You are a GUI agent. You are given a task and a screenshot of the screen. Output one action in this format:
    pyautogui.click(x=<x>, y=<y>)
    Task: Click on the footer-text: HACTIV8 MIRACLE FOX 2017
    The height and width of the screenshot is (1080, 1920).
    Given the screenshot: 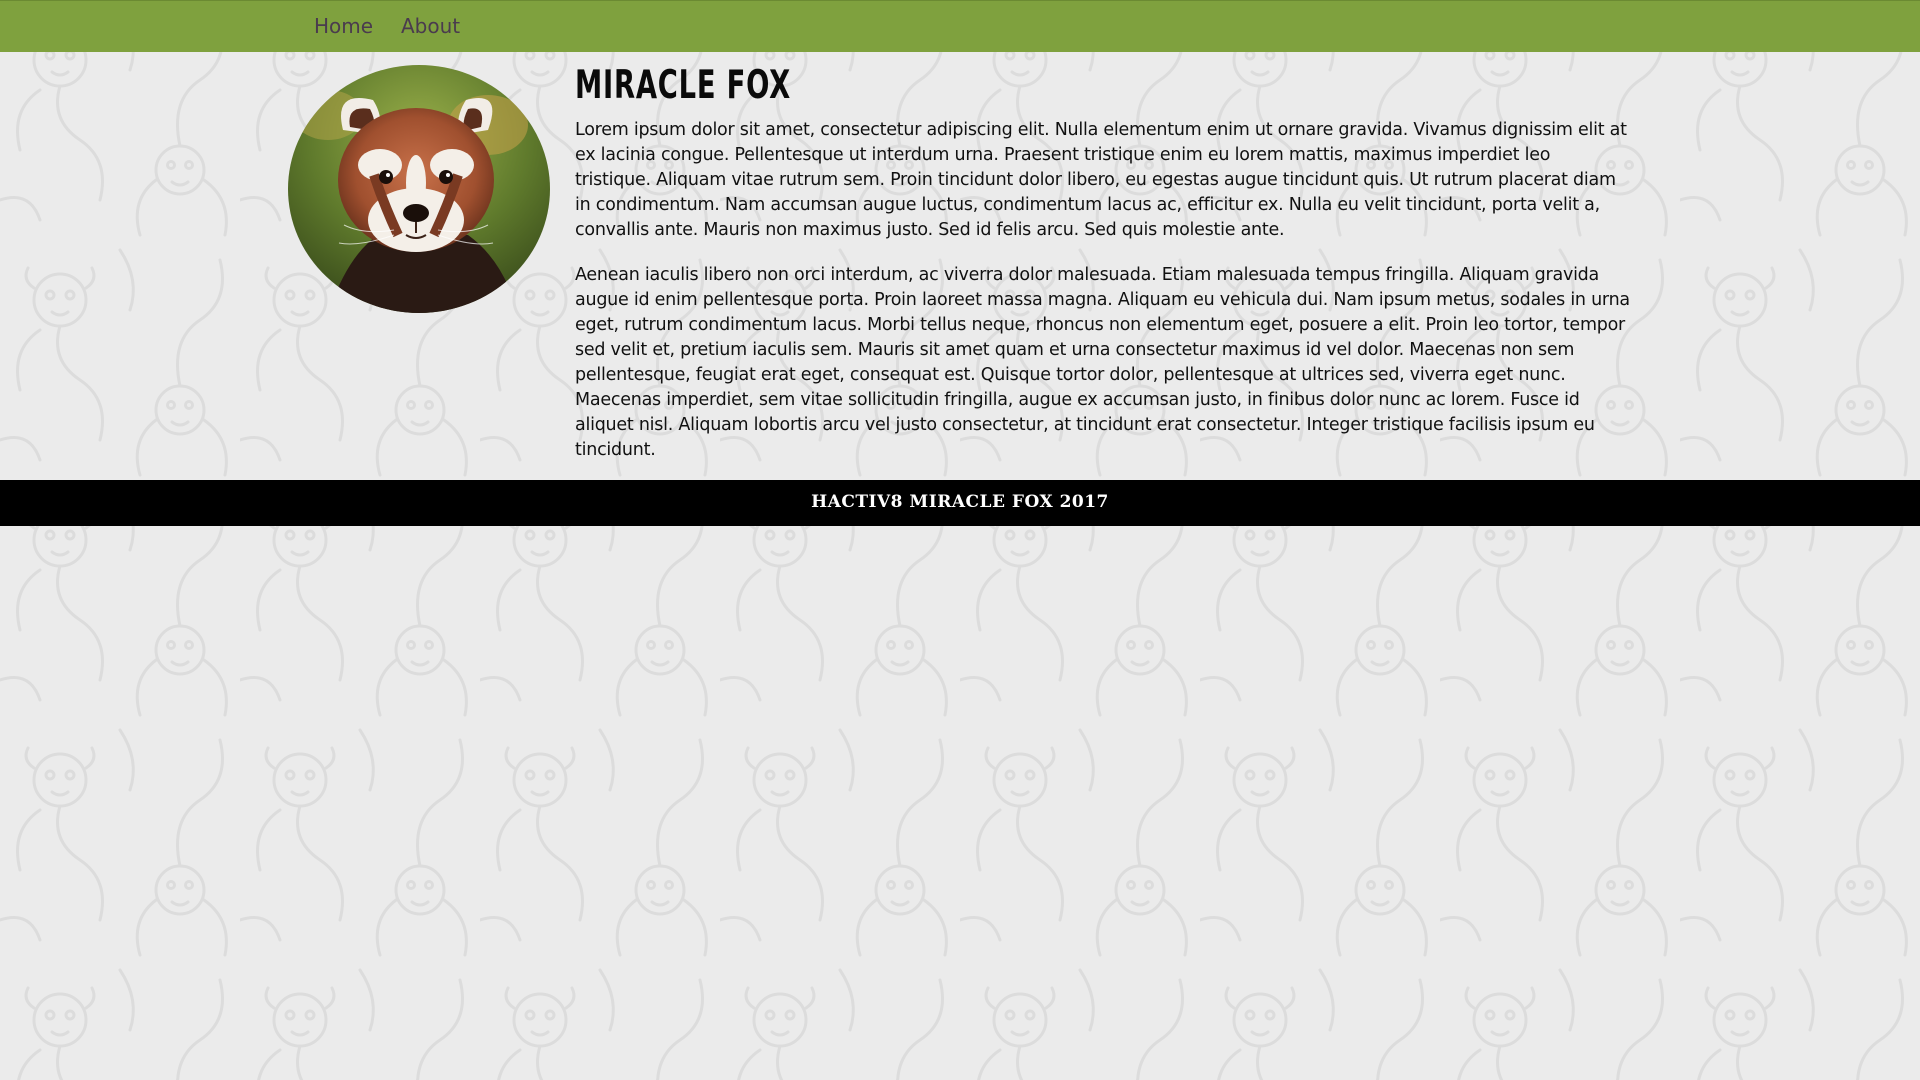 What is the action you would take?
    pyautogui.click(x=960, y=502)
    